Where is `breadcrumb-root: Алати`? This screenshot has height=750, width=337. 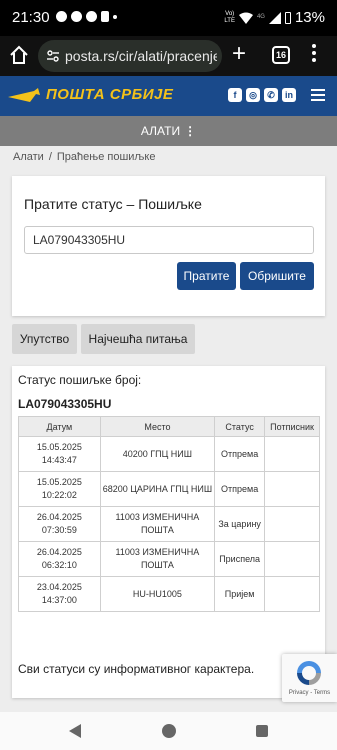 breadcrumb-root: Алати is located at coordinates (28, 157).